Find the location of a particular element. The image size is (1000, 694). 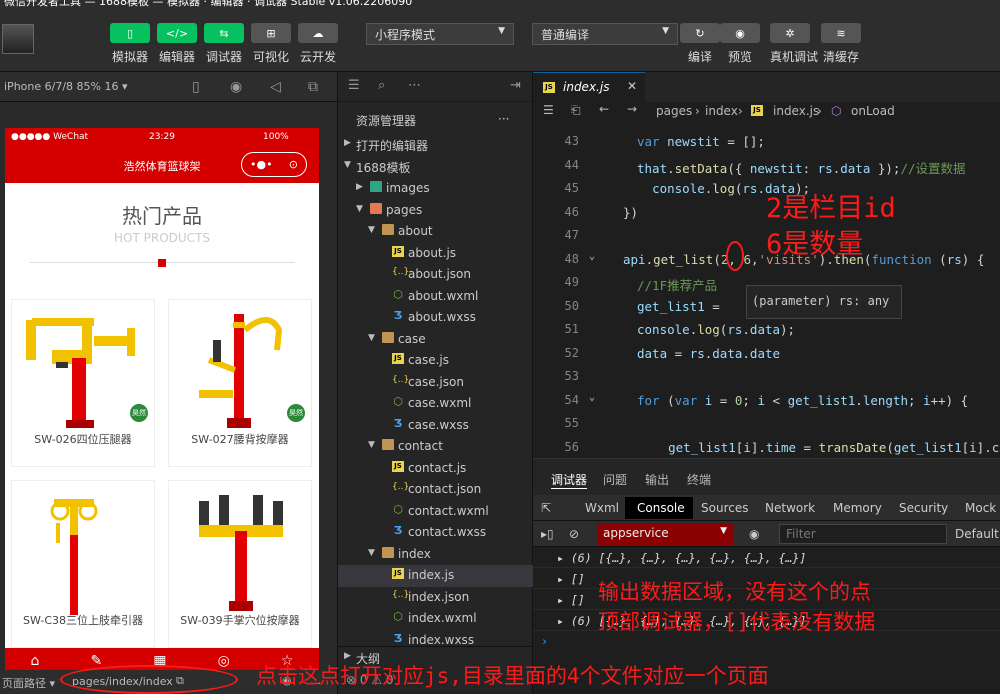

product-card: 昊然 SW-027腰背按摩器 is located at coordinates (240, 383).